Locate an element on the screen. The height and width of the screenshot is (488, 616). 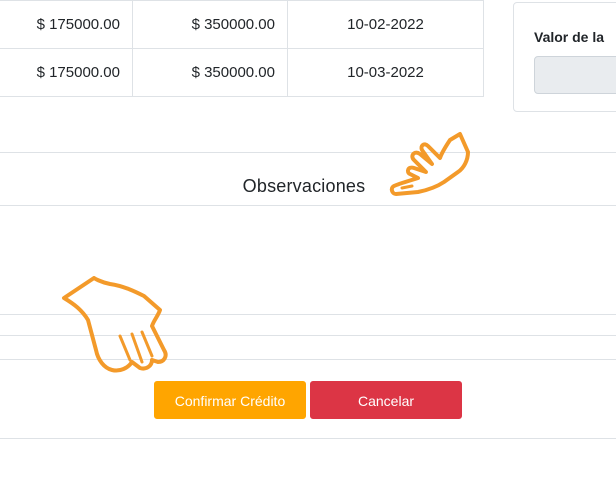
table-row: $ 175000.00 $ 350000.00 10-02-2022 is located at coordinates (242, 24).